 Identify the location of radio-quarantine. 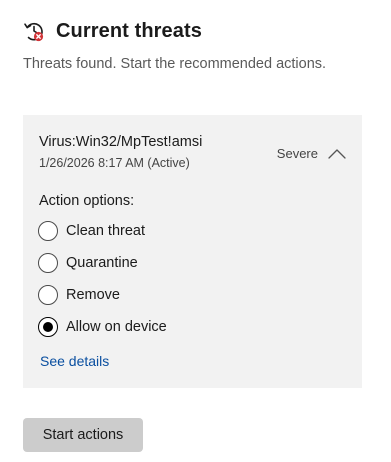
(48, 263).